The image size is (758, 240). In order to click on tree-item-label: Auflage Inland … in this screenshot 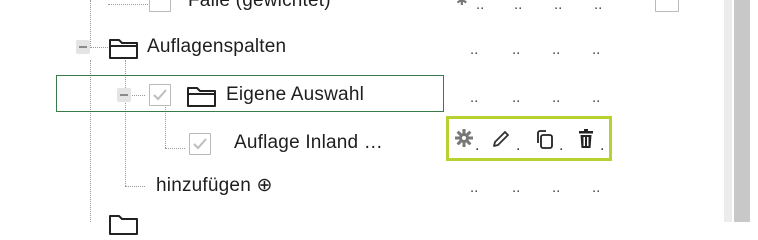, I will do `click(308, 143)`.